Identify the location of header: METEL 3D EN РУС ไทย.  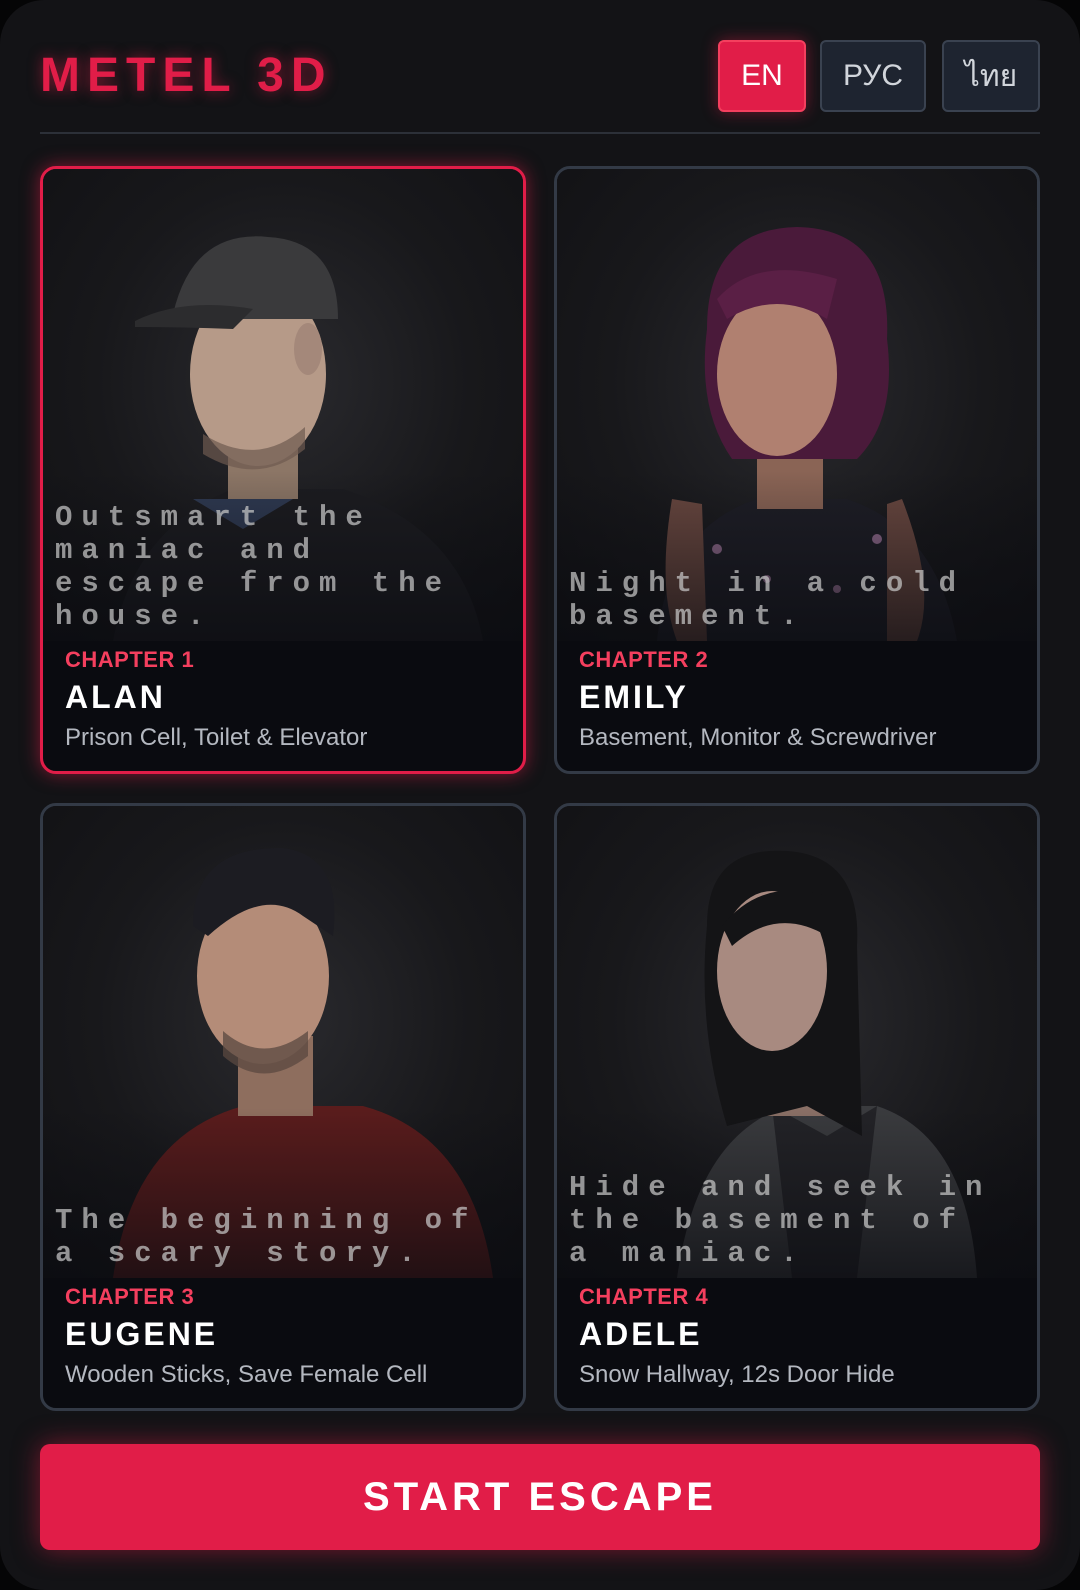
(540, 76).